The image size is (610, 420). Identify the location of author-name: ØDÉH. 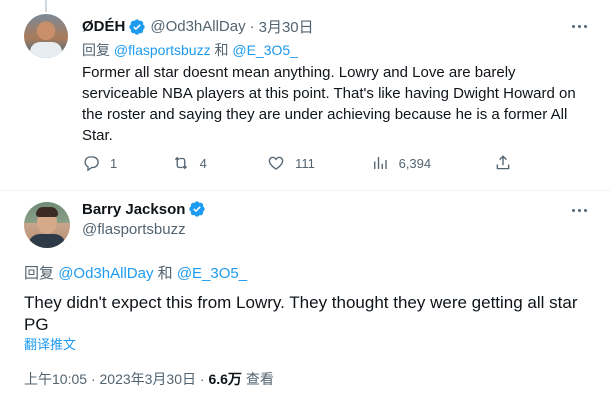
(103, 26).